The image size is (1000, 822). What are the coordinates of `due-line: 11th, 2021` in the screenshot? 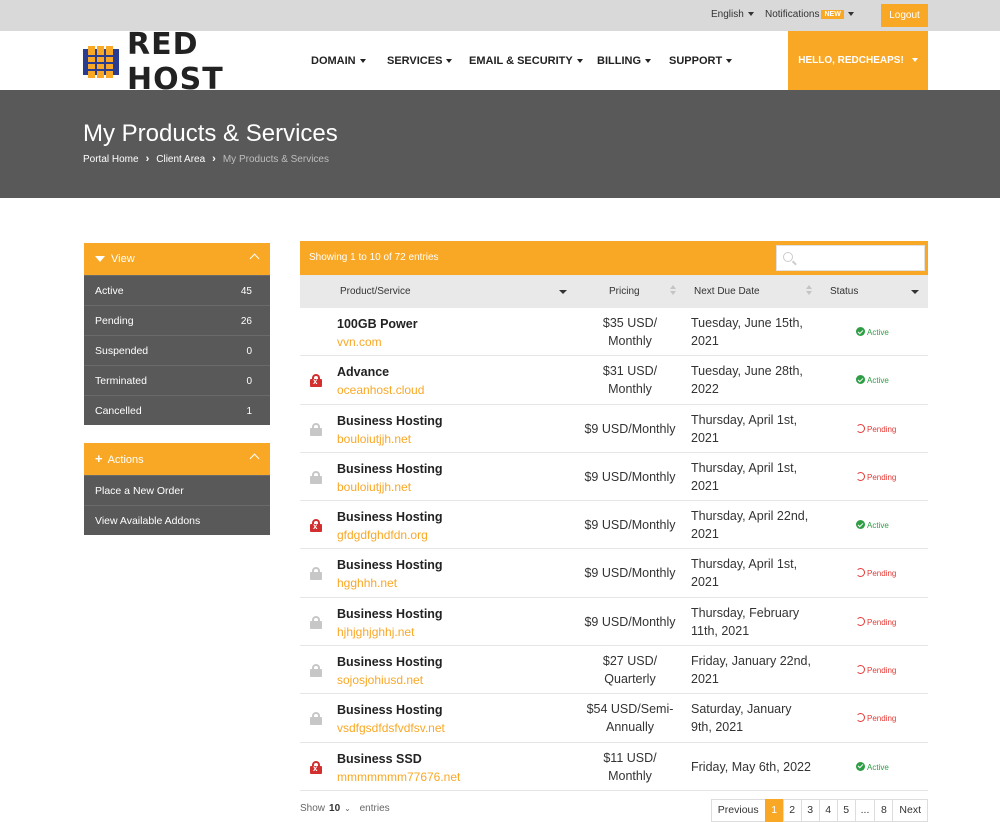 It's located at (720, 630).